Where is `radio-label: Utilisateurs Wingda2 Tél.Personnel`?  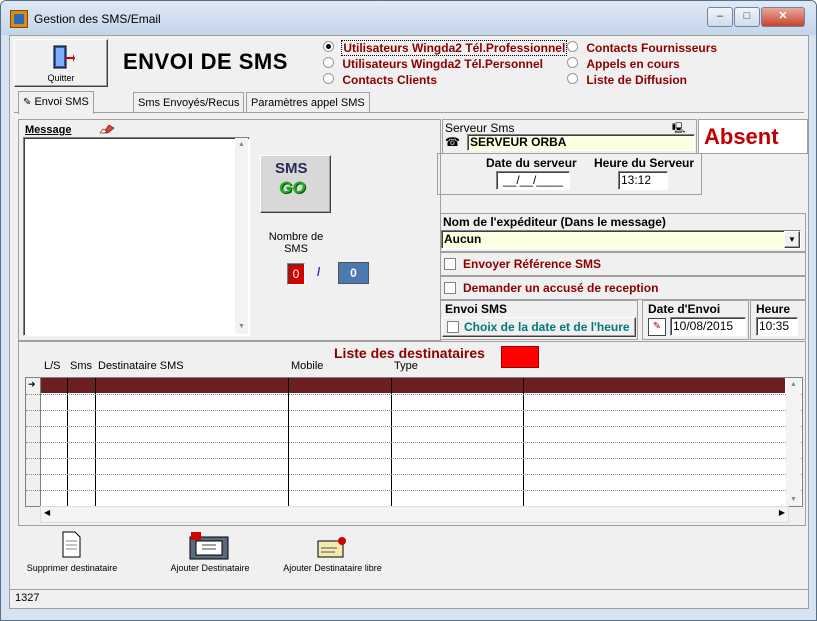 radio-label: Utilisateurs Wingda2 Tél.Personnel is located at coordinates (442, 64).